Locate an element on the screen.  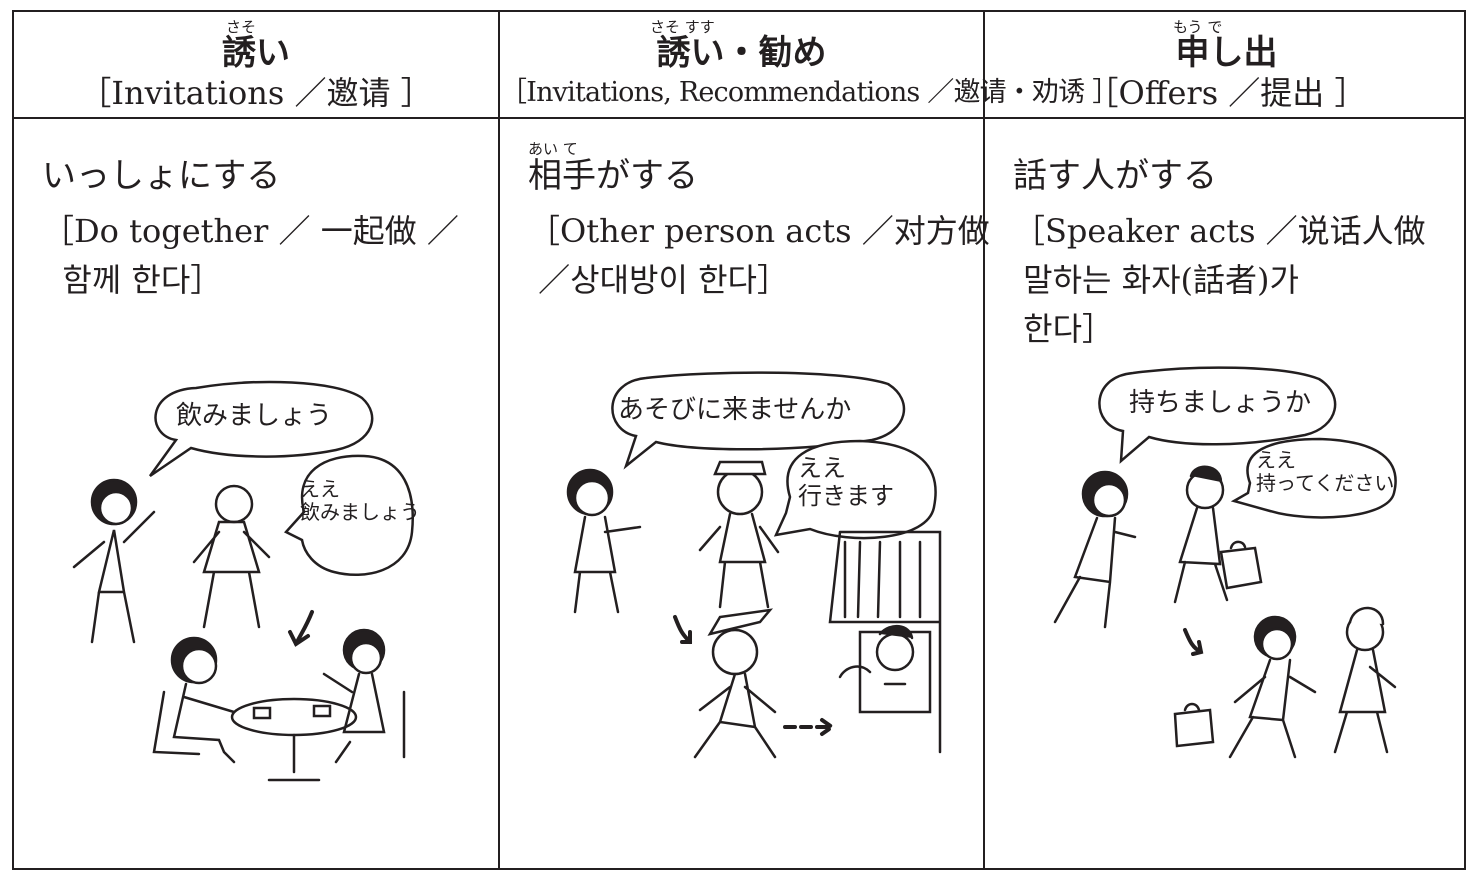
header-title: 誘い・勧め is located at coordinates (741, 53).